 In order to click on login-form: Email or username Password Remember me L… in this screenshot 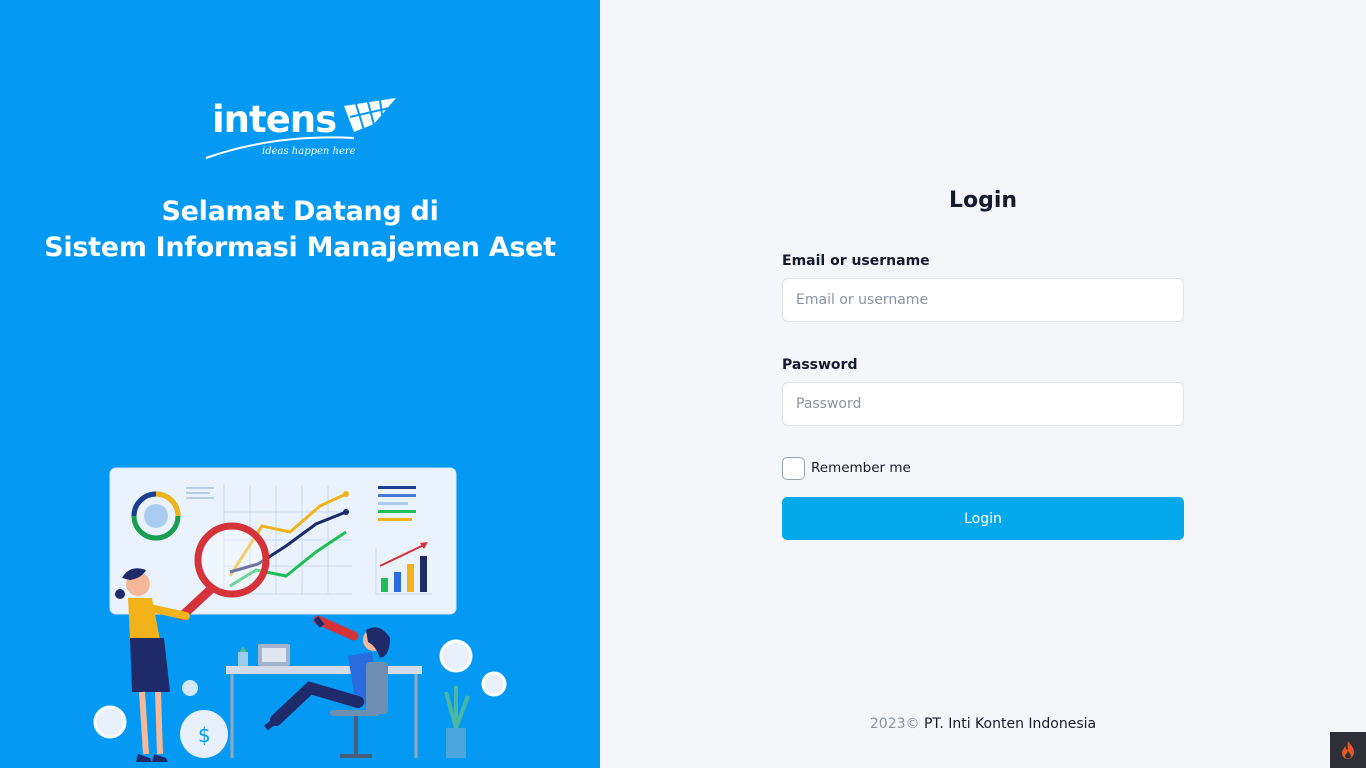, I will do `click(983, 395)`.